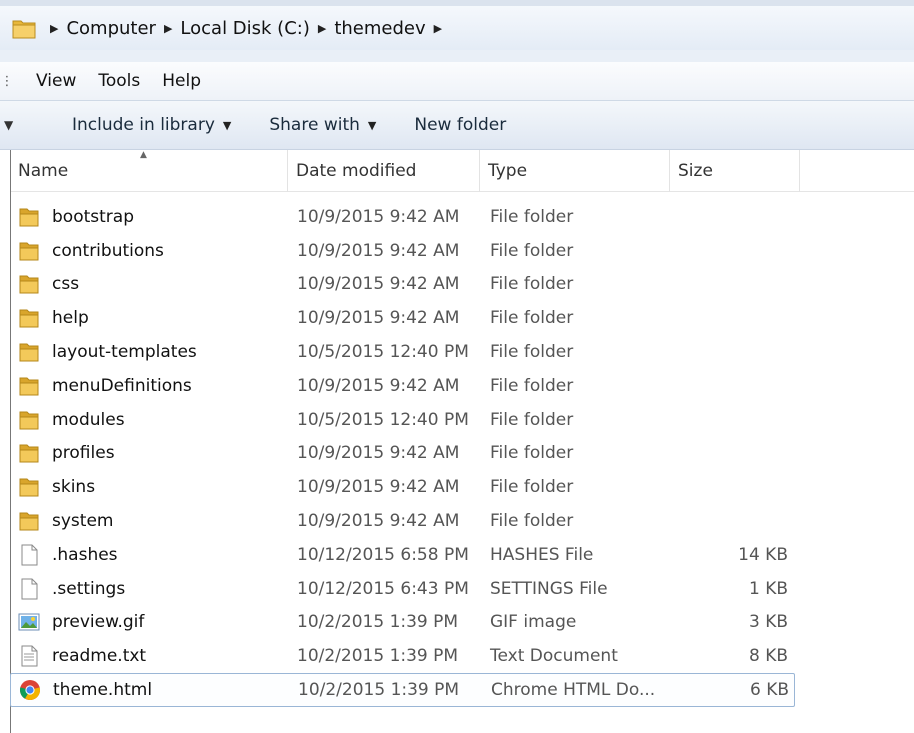  What do you see at coordinates (98, 622) in the screenshot?
I see `file-name: preview.gif` at bounding box center [98, 622].